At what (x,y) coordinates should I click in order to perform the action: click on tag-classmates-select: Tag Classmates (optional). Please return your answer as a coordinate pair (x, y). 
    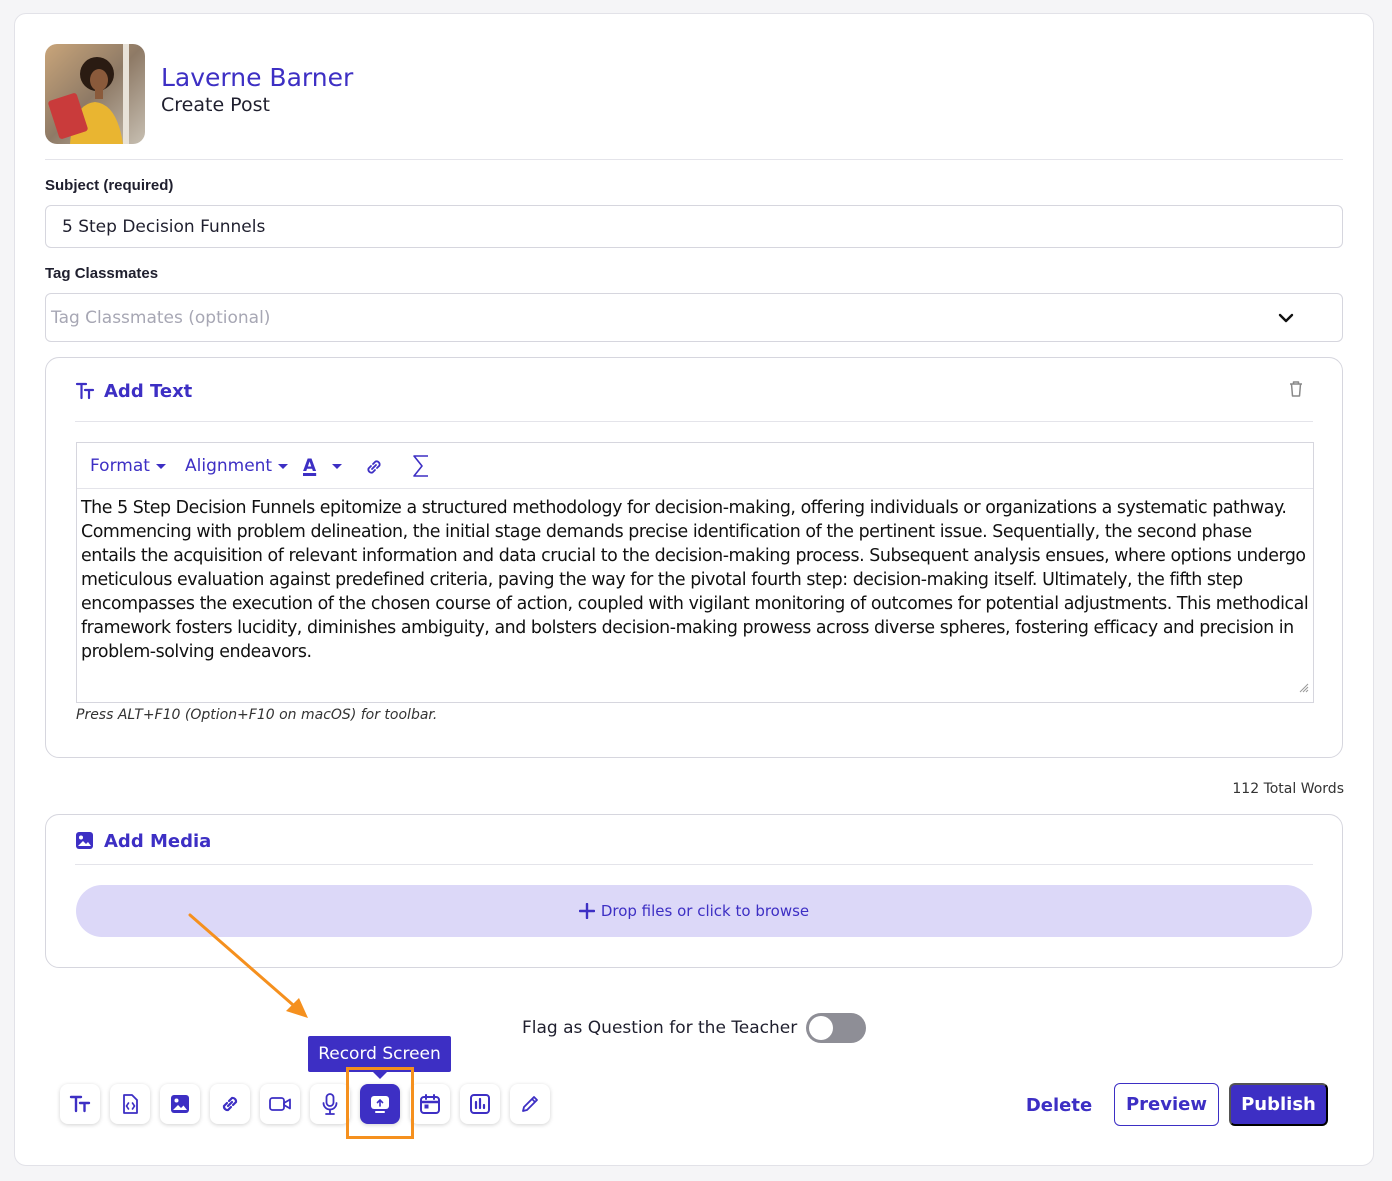
    Looking at the image, I should click on (694, 317).